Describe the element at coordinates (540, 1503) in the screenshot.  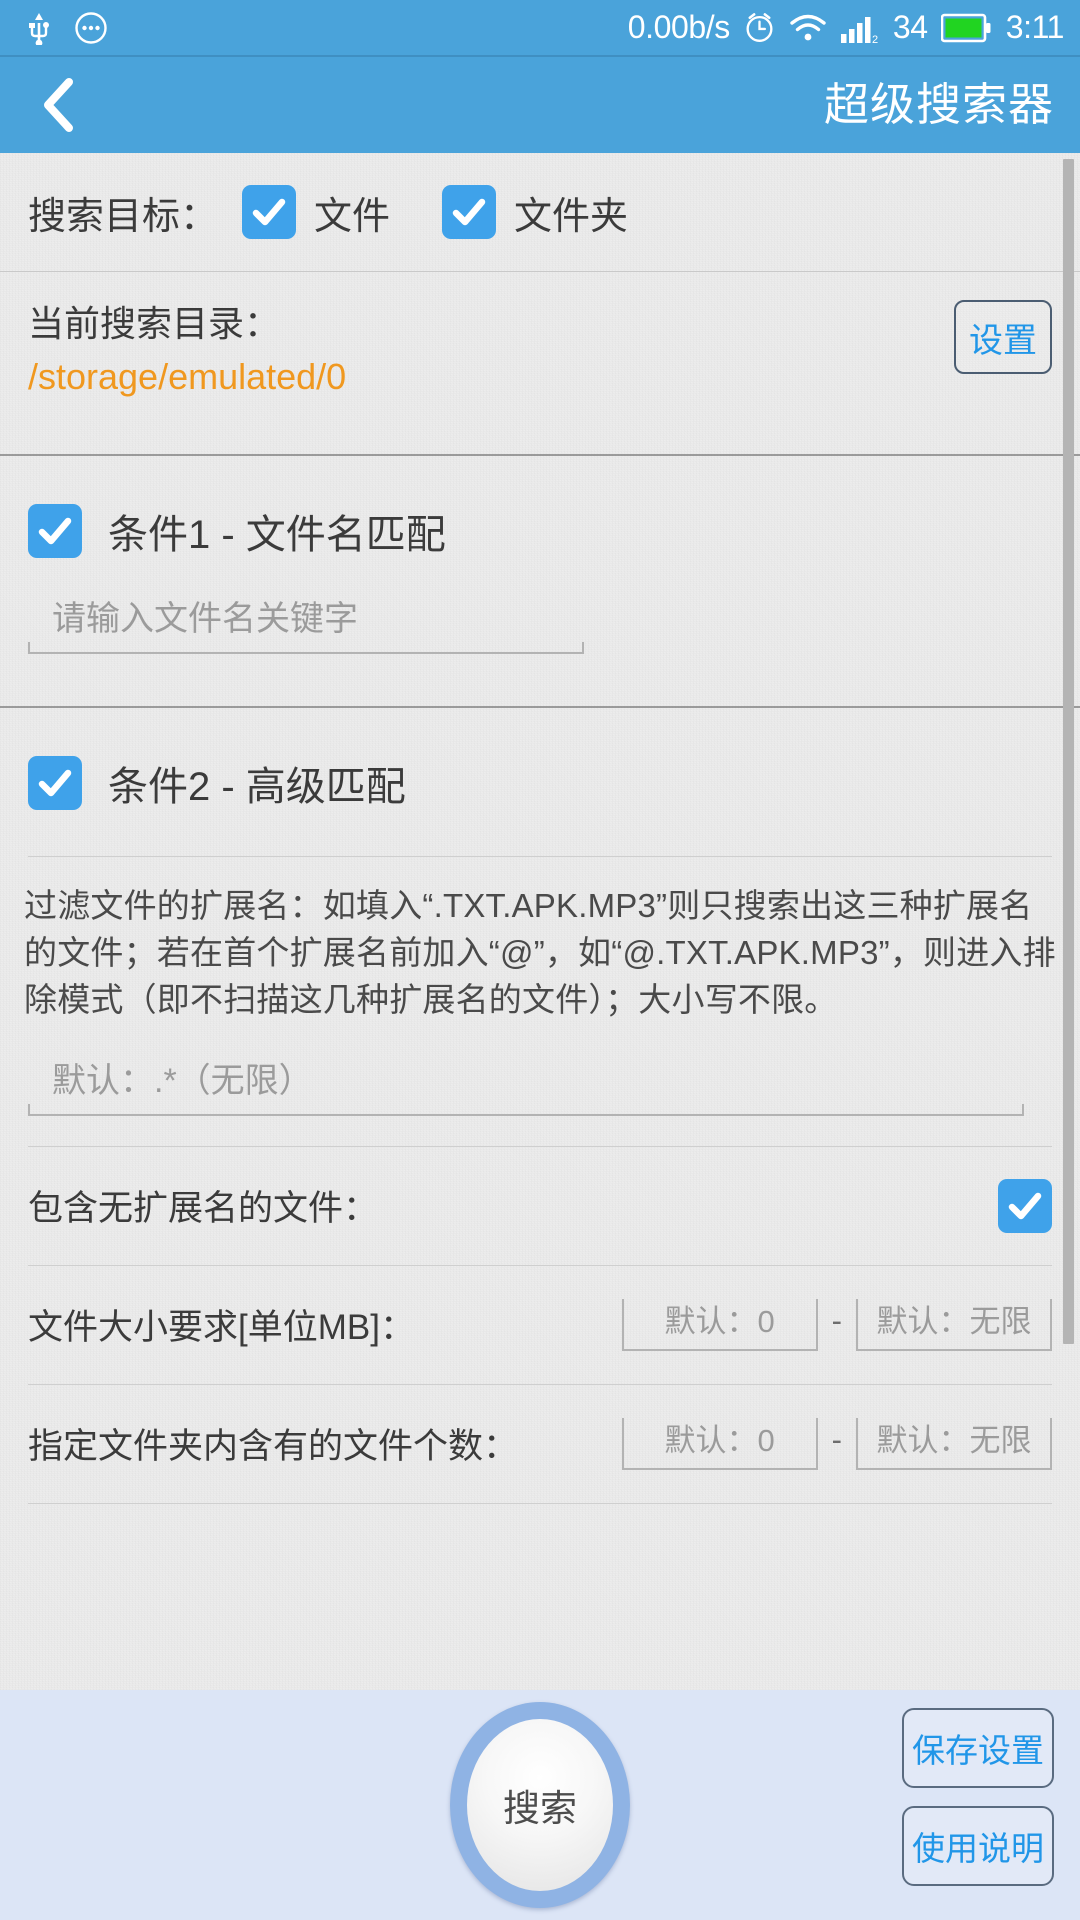
I see `divider-faint` at that location.